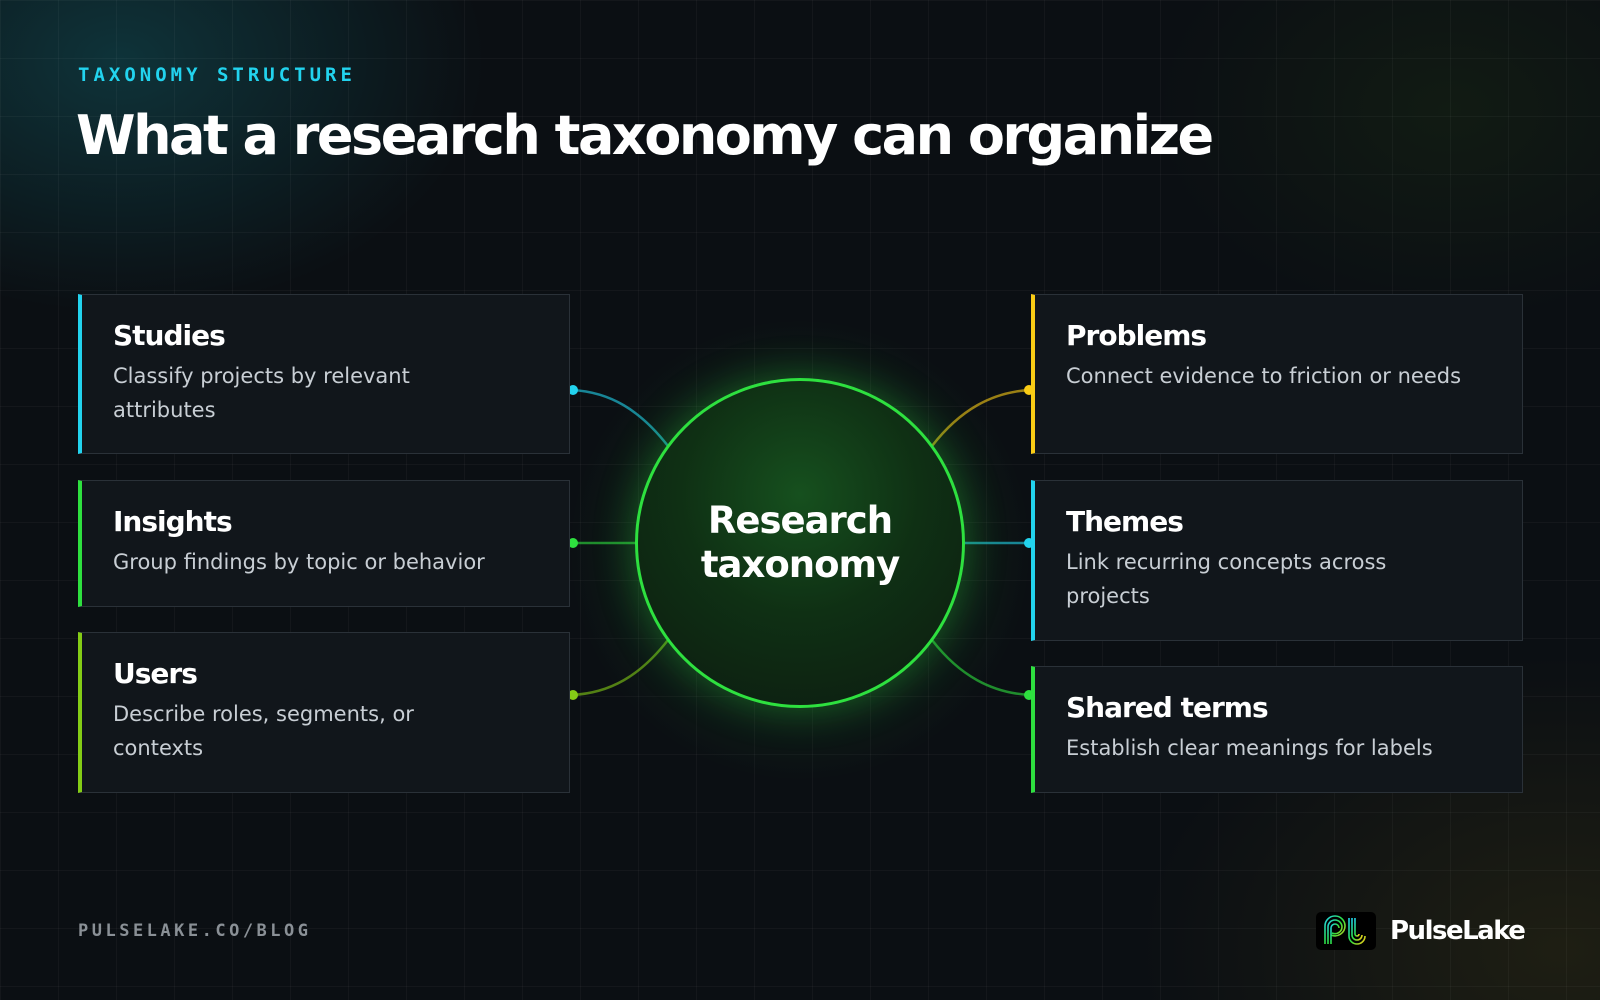 Image resolution: width=1600 pixels, height=1000 pixels. Describe the element at coordinates (1125, 521) in the screenshot. I see `card-title: Themes` at that location.